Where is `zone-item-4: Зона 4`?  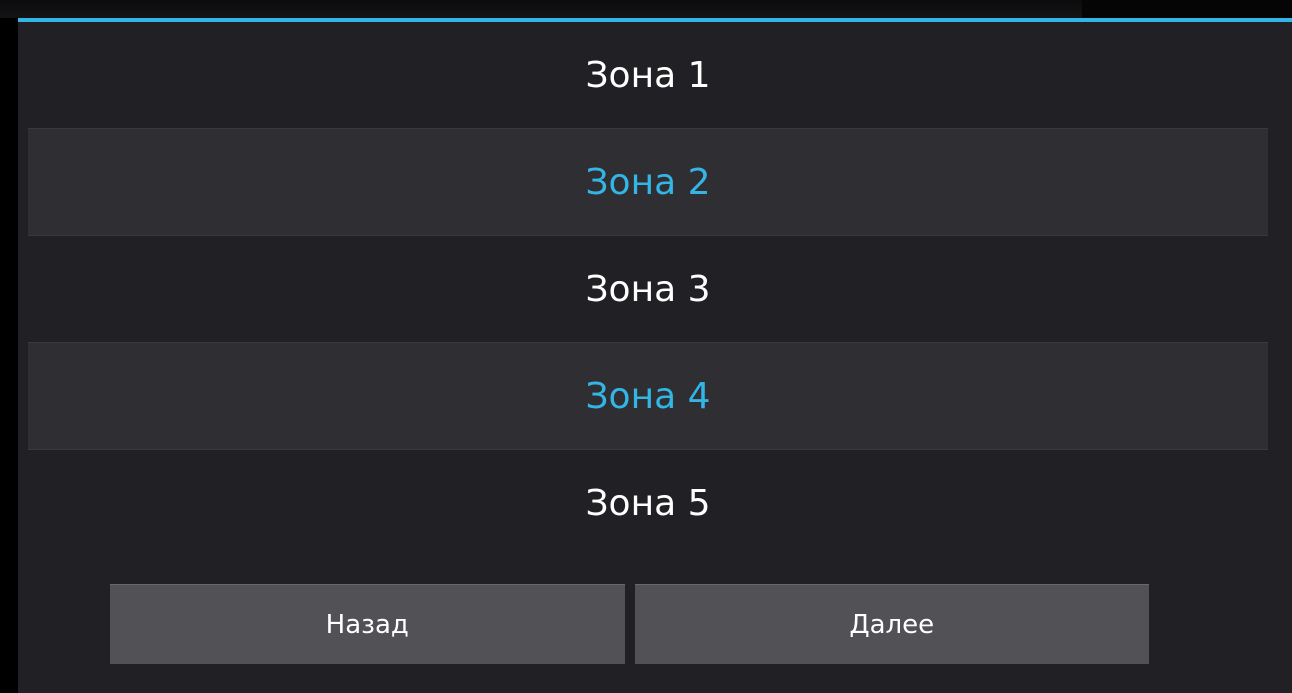
zone-item-4: Зона 4 is located at coordinates (648, 396).